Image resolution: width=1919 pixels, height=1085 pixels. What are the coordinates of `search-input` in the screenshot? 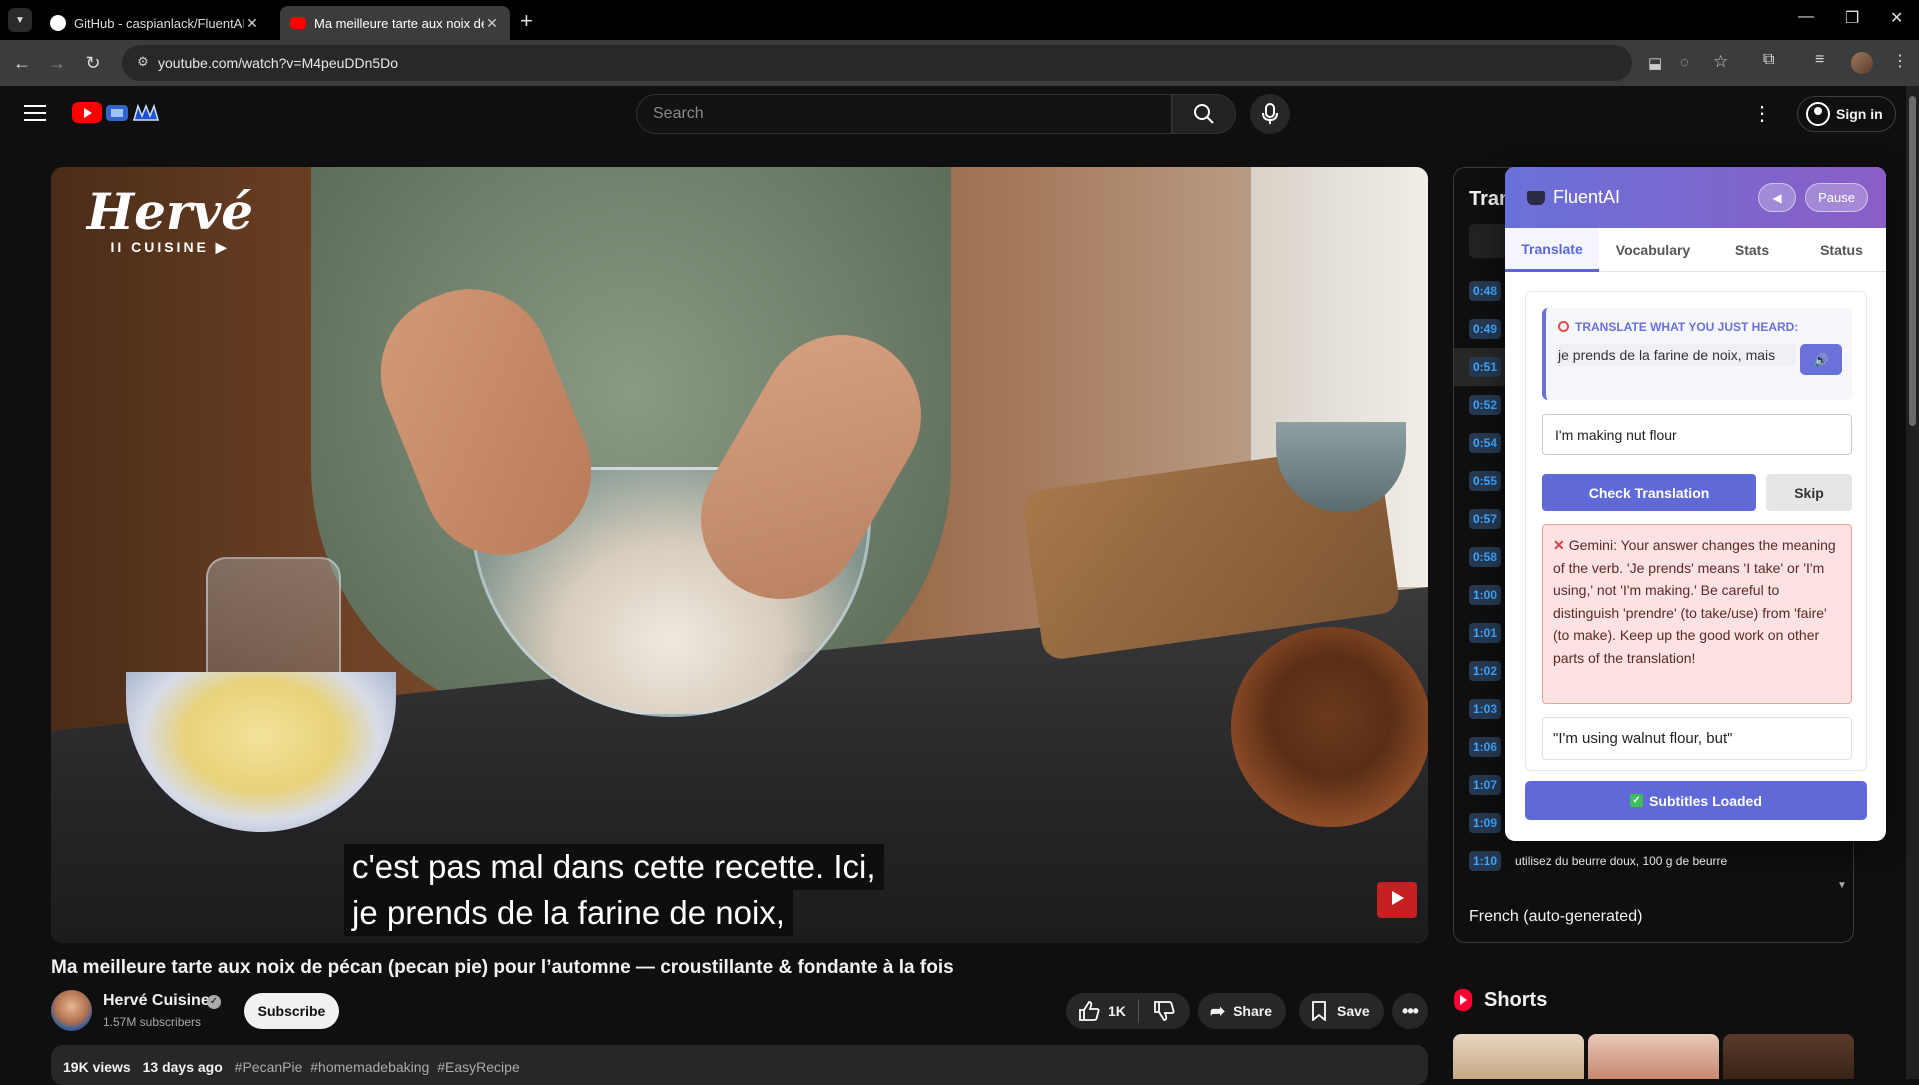 It's located at (904, 114).